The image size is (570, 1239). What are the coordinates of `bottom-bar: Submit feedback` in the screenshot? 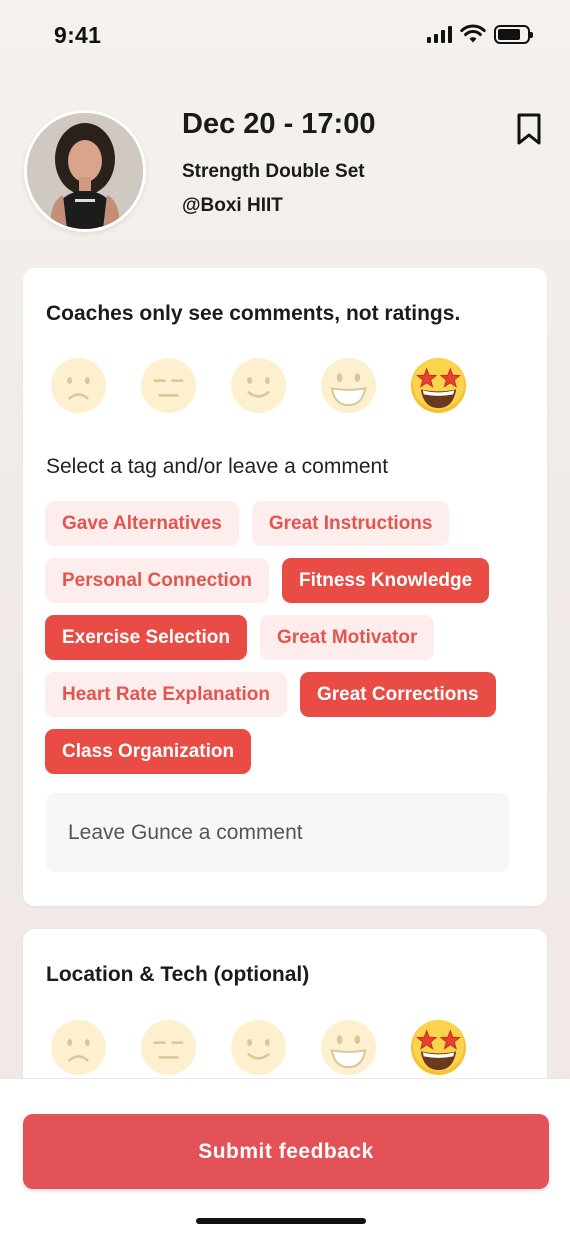 It's located at (285, 1158).